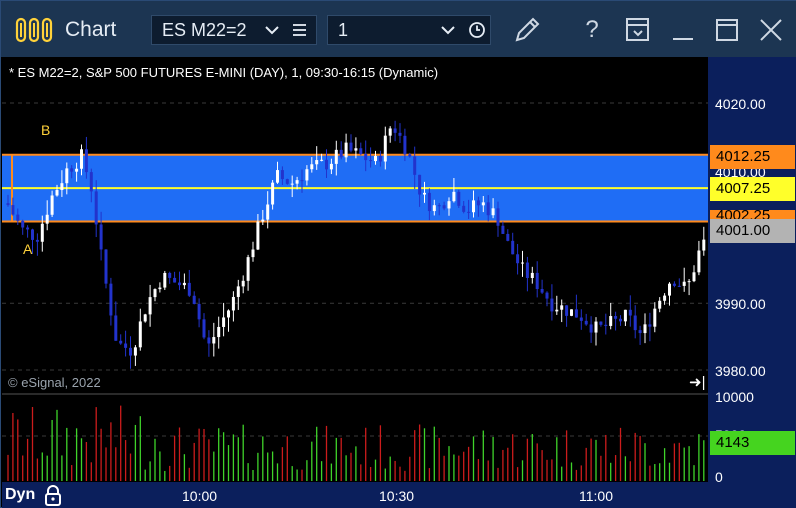 The height and width of the screenshot is (508, 796). I want to click on price-tag-mid: 4007.25, so click(752, 189).